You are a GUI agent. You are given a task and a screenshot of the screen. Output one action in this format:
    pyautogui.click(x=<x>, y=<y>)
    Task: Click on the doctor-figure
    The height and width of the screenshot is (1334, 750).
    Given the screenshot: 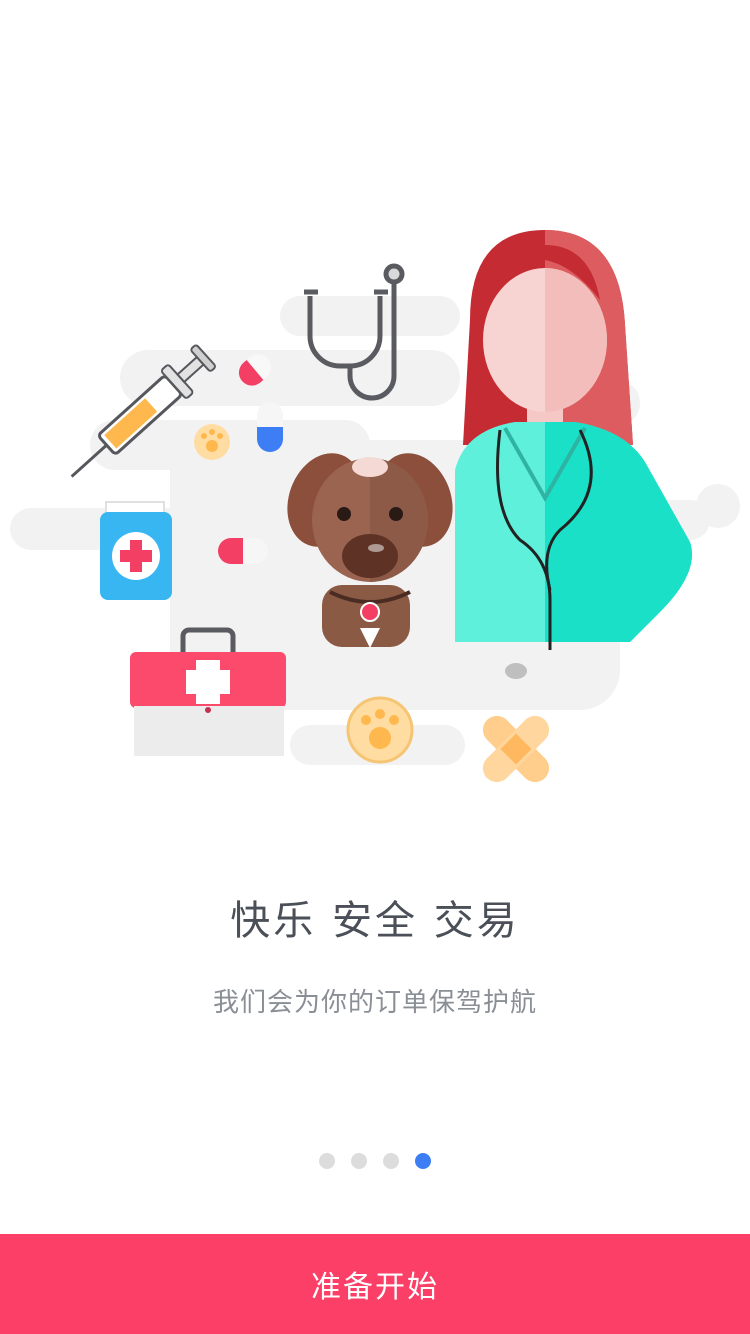 What is the action you would take?
    pyautogui.click(x=573, y=454)
    